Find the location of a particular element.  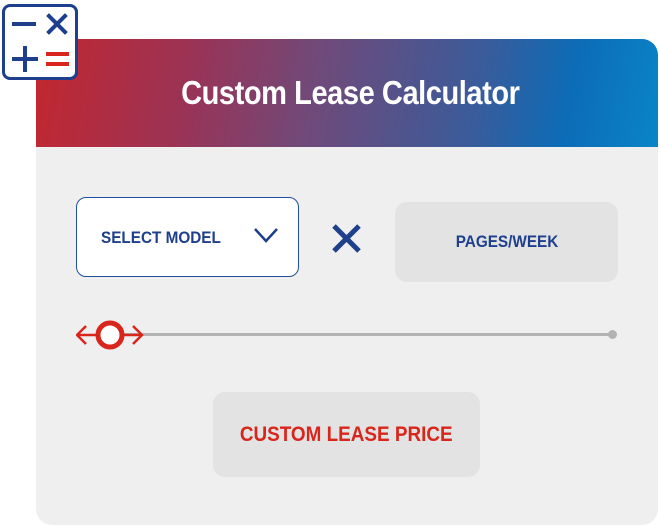

pages-slider is located at coordinates (348, 335).